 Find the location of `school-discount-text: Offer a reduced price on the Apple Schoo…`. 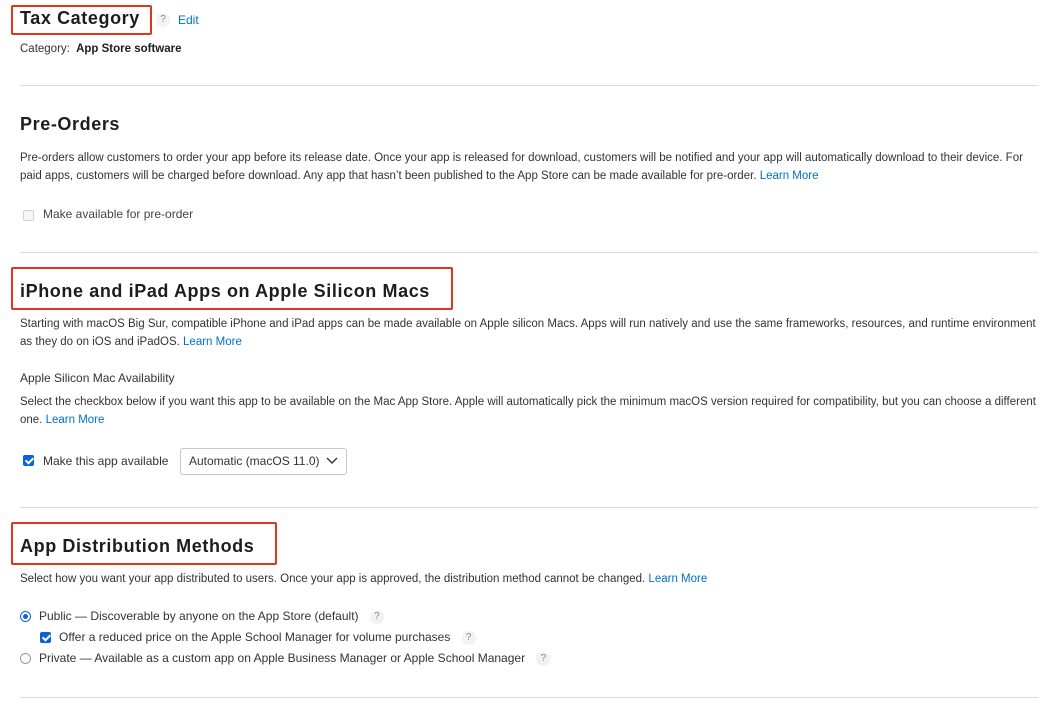

school-discount-text: Offer a reduced price on the Apple Schoo… is located at coordinates (255, 637).